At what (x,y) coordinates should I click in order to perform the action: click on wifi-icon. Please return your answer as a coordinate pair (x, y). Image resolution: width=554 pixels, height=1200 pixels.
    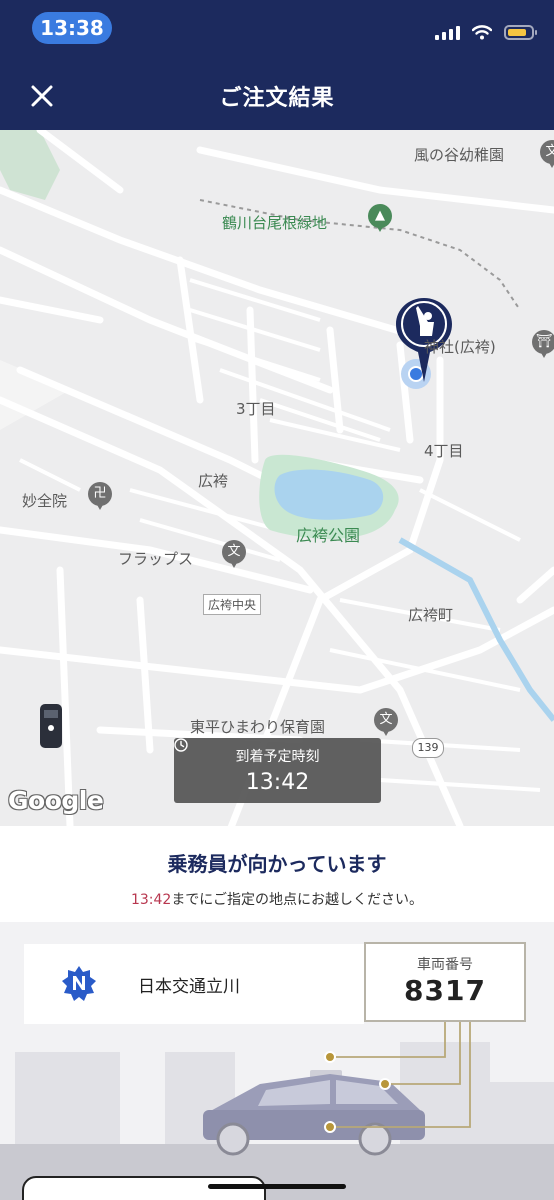
    Looking at the image, I should click on (482, 32).